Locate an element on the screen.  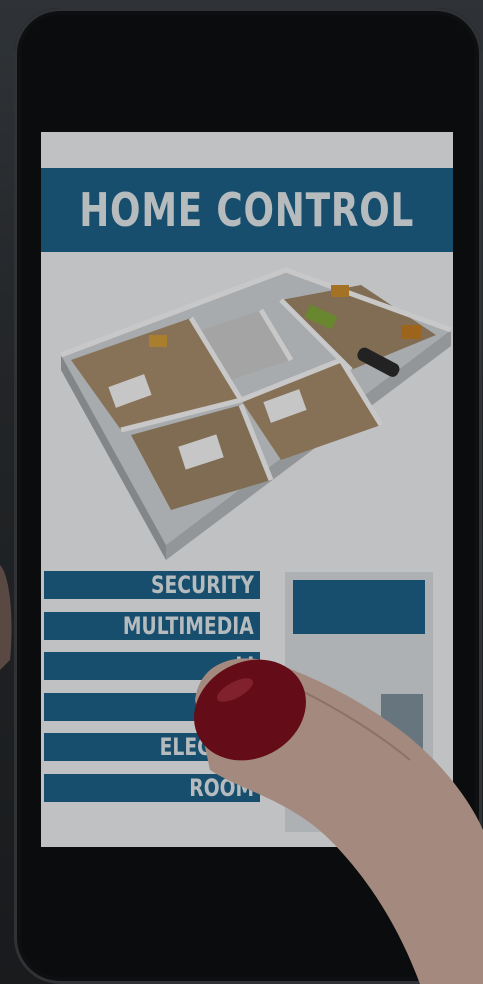
menu-item-multimedia: MULTIMEDIA is located at coordinates (152, 625).